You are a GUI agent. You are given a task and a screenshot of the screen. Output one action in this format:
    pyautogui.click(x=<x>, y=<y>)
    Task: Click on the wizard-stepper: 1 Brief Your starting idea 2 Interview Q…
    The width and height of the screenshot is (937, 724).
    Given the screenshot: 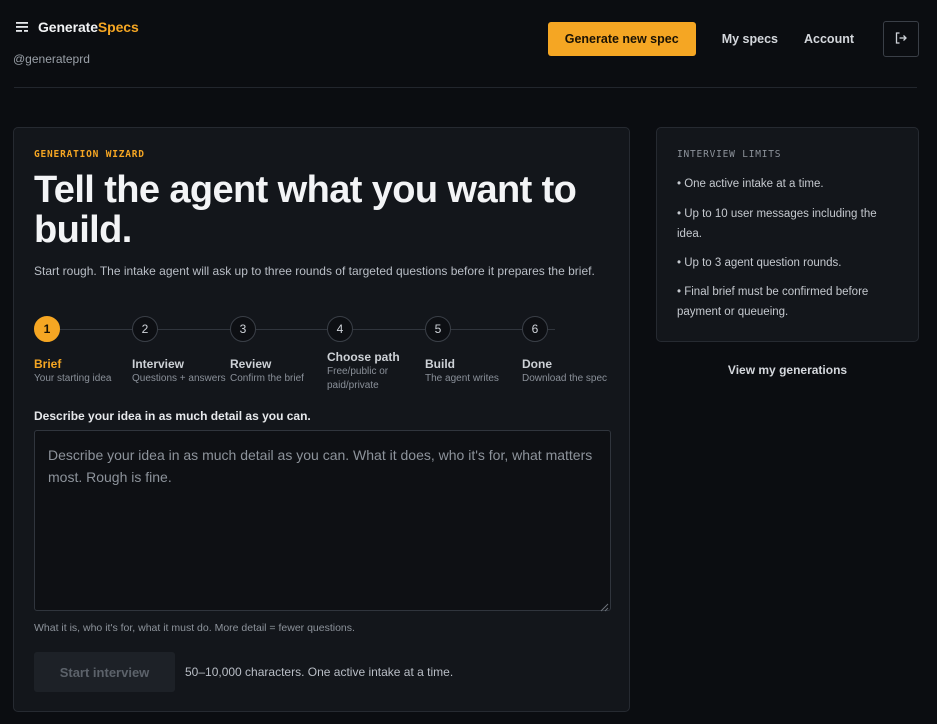 What is the action you would take?
    pyautogui.click(x=324, y=356)
    